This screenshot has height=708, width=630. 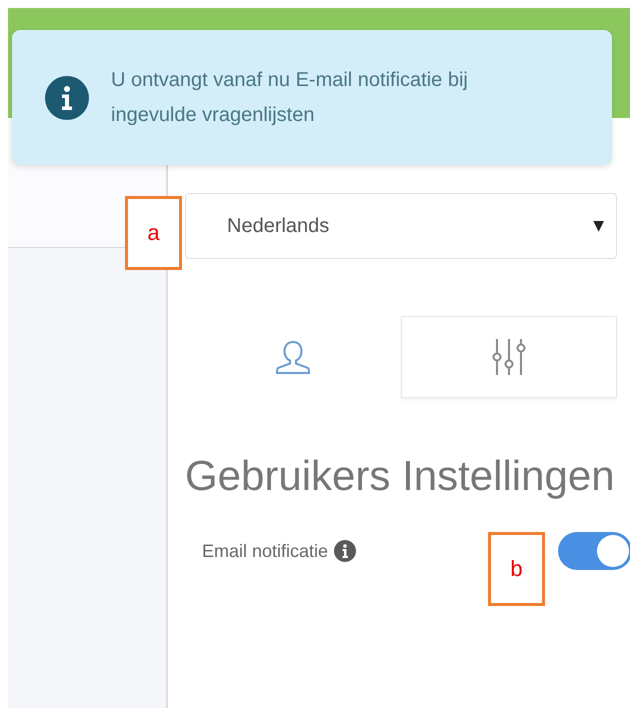 What do you see at coordinates (400, 476) in the screenshot?
I see `section-title: Gebruikers Instellingen` at bounding box center [400, 476].